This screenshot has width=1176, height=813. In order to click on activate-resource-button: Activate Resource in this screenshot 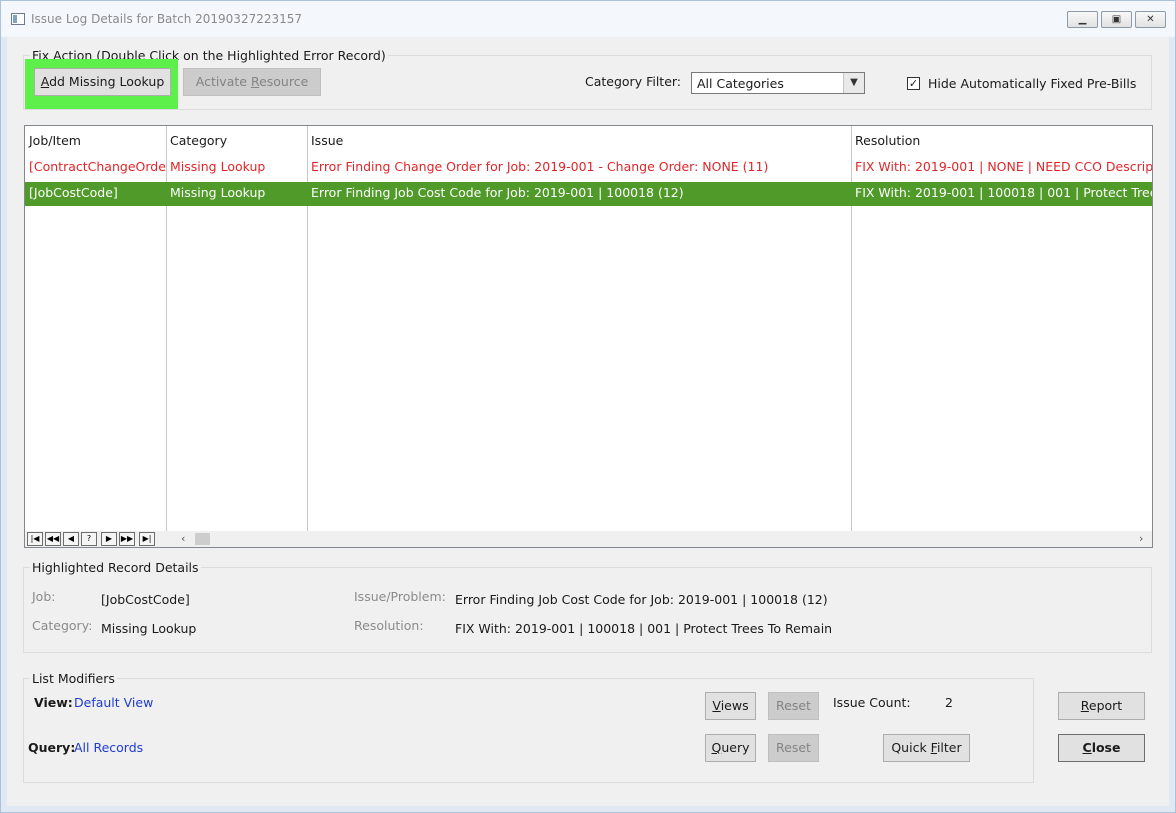, I will do `click(252, 82)`.